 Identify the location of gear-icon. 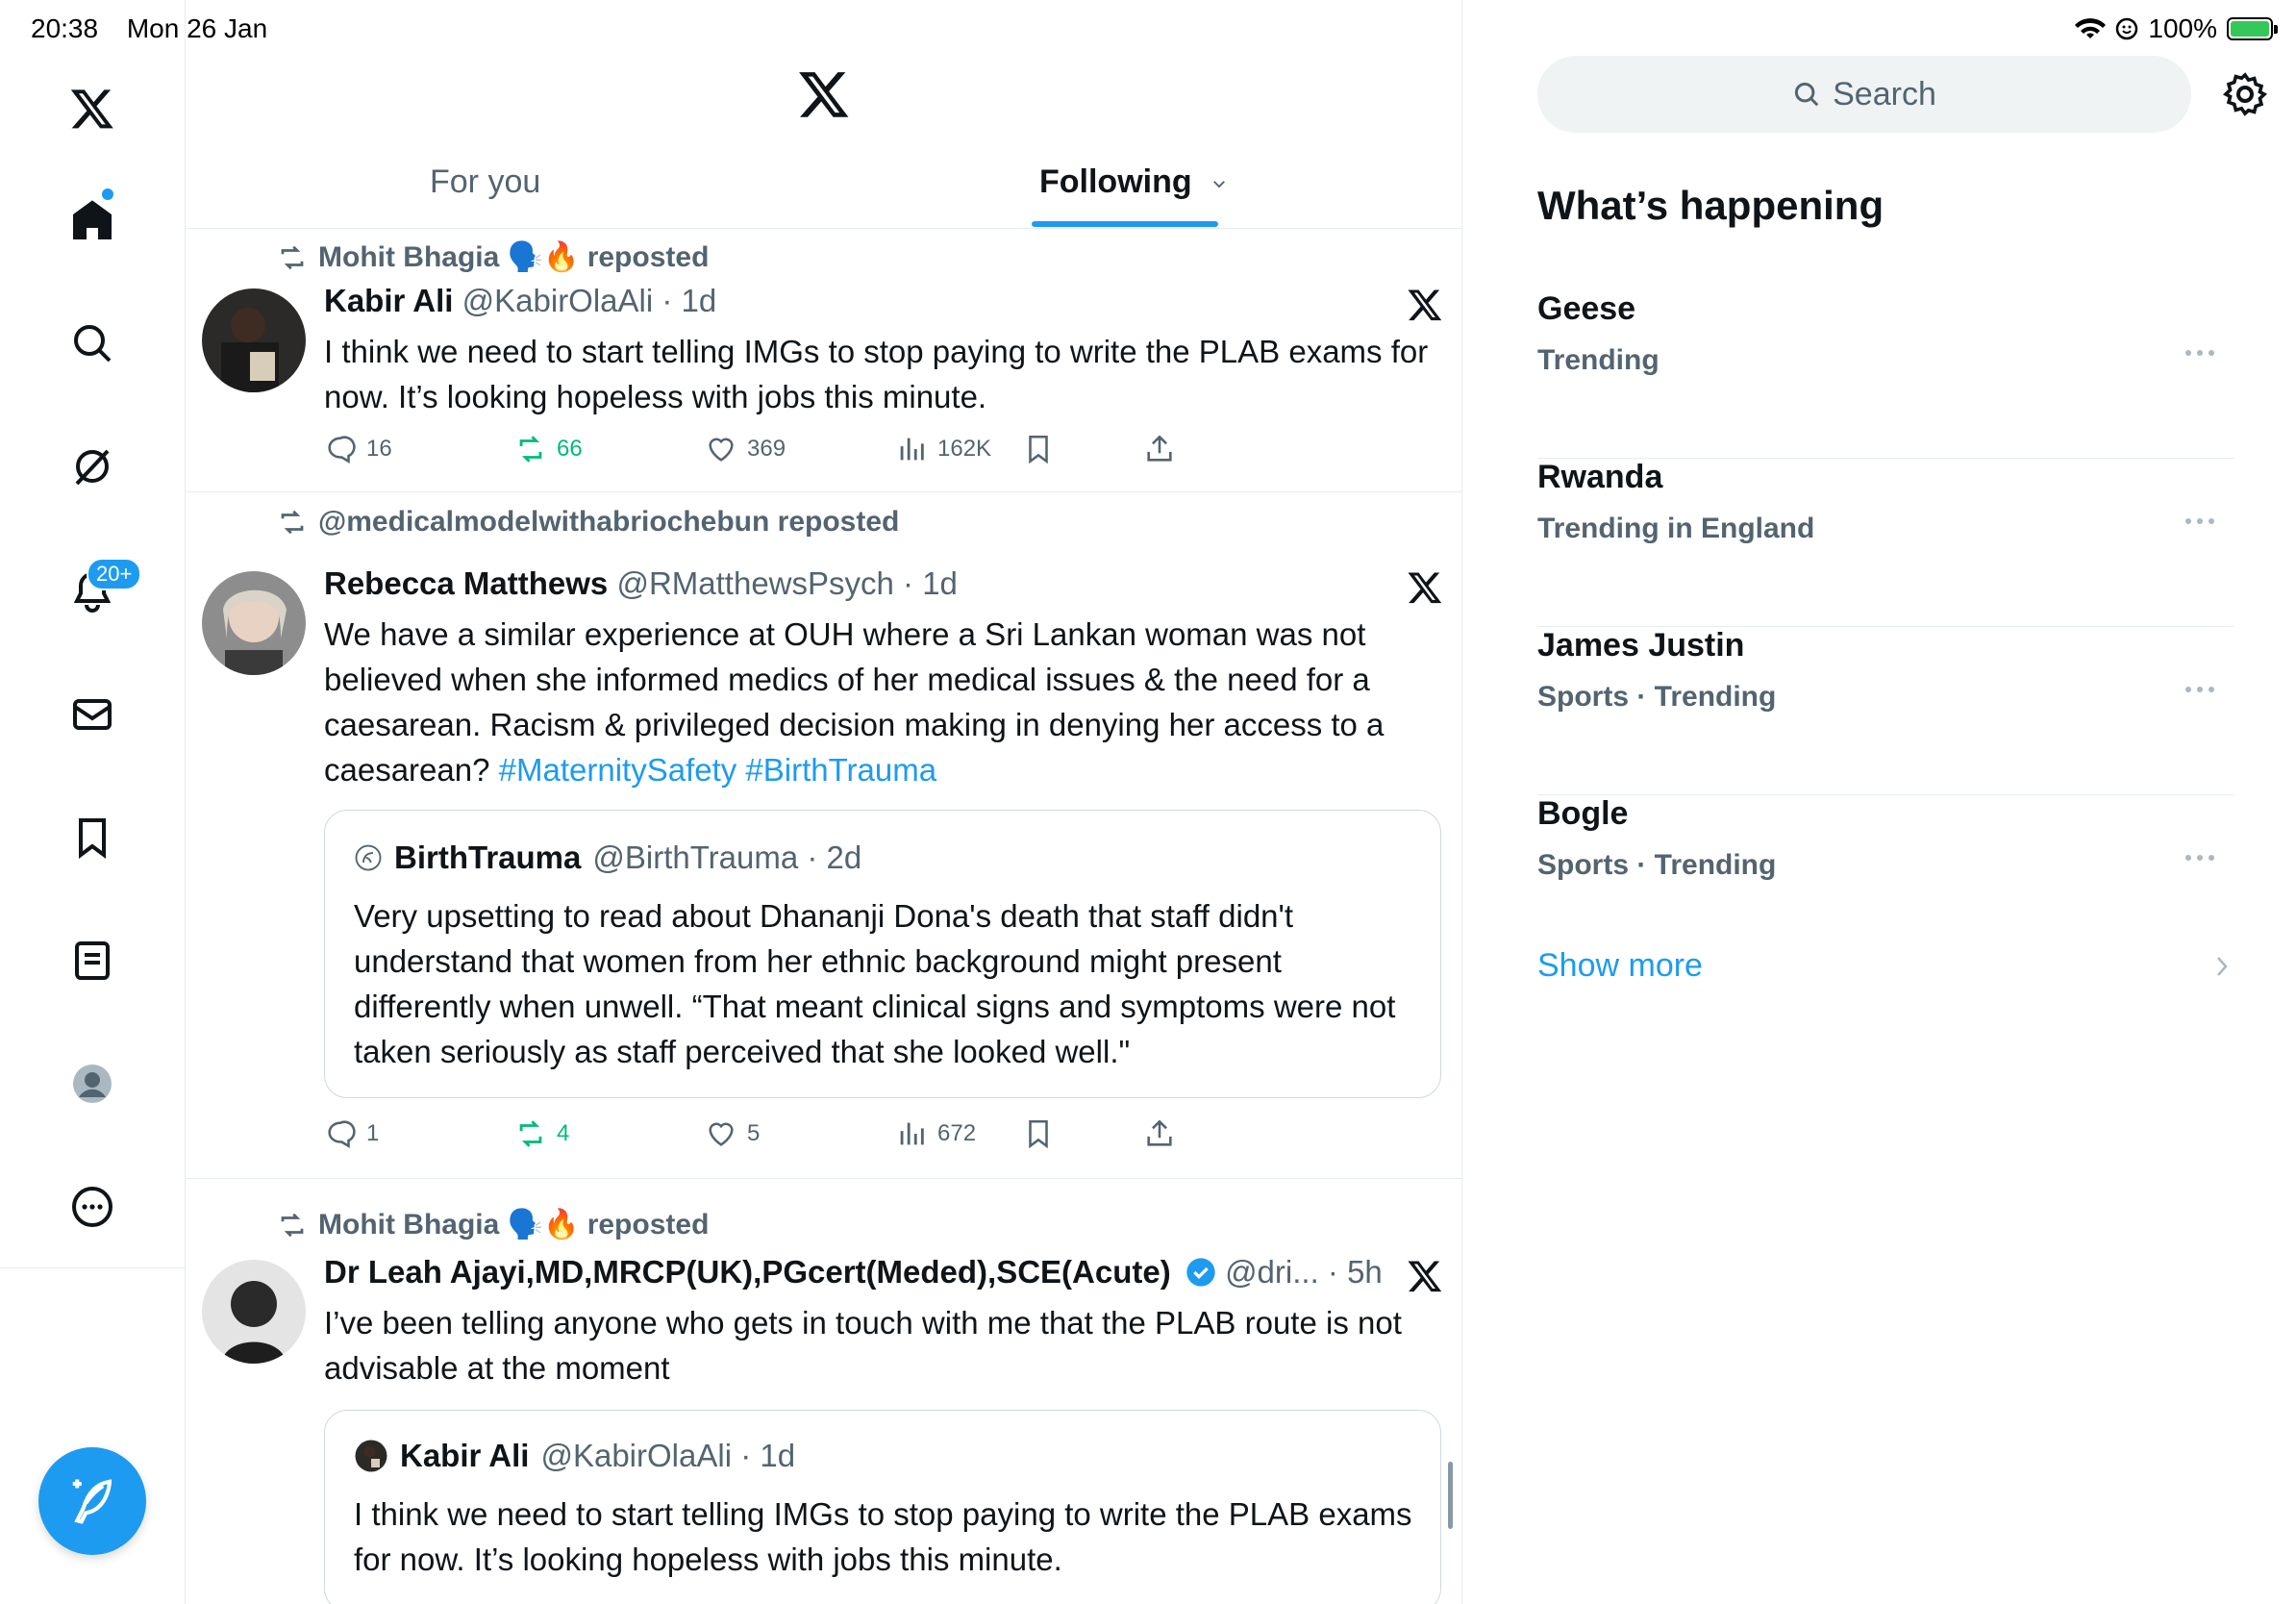
(2245, 94).